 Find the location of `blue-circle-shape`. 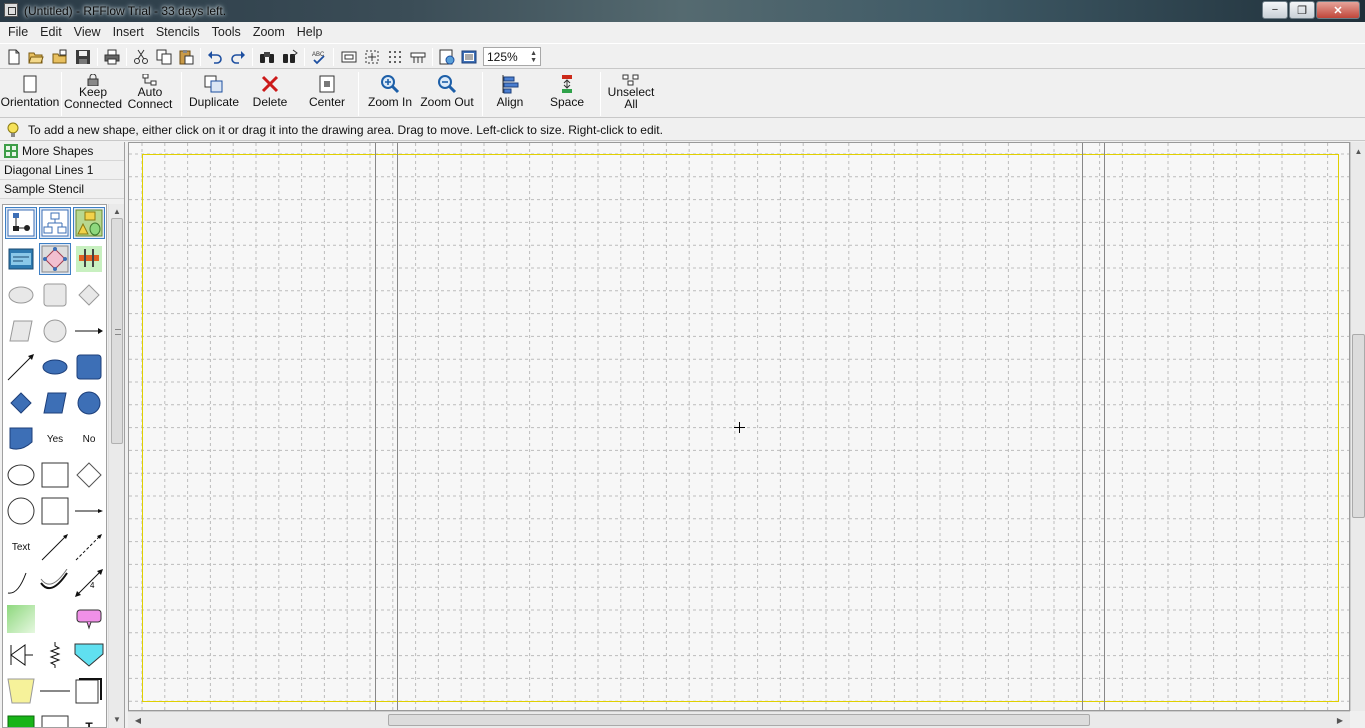

blue-circle-shape is located at coordinates (89, 403).